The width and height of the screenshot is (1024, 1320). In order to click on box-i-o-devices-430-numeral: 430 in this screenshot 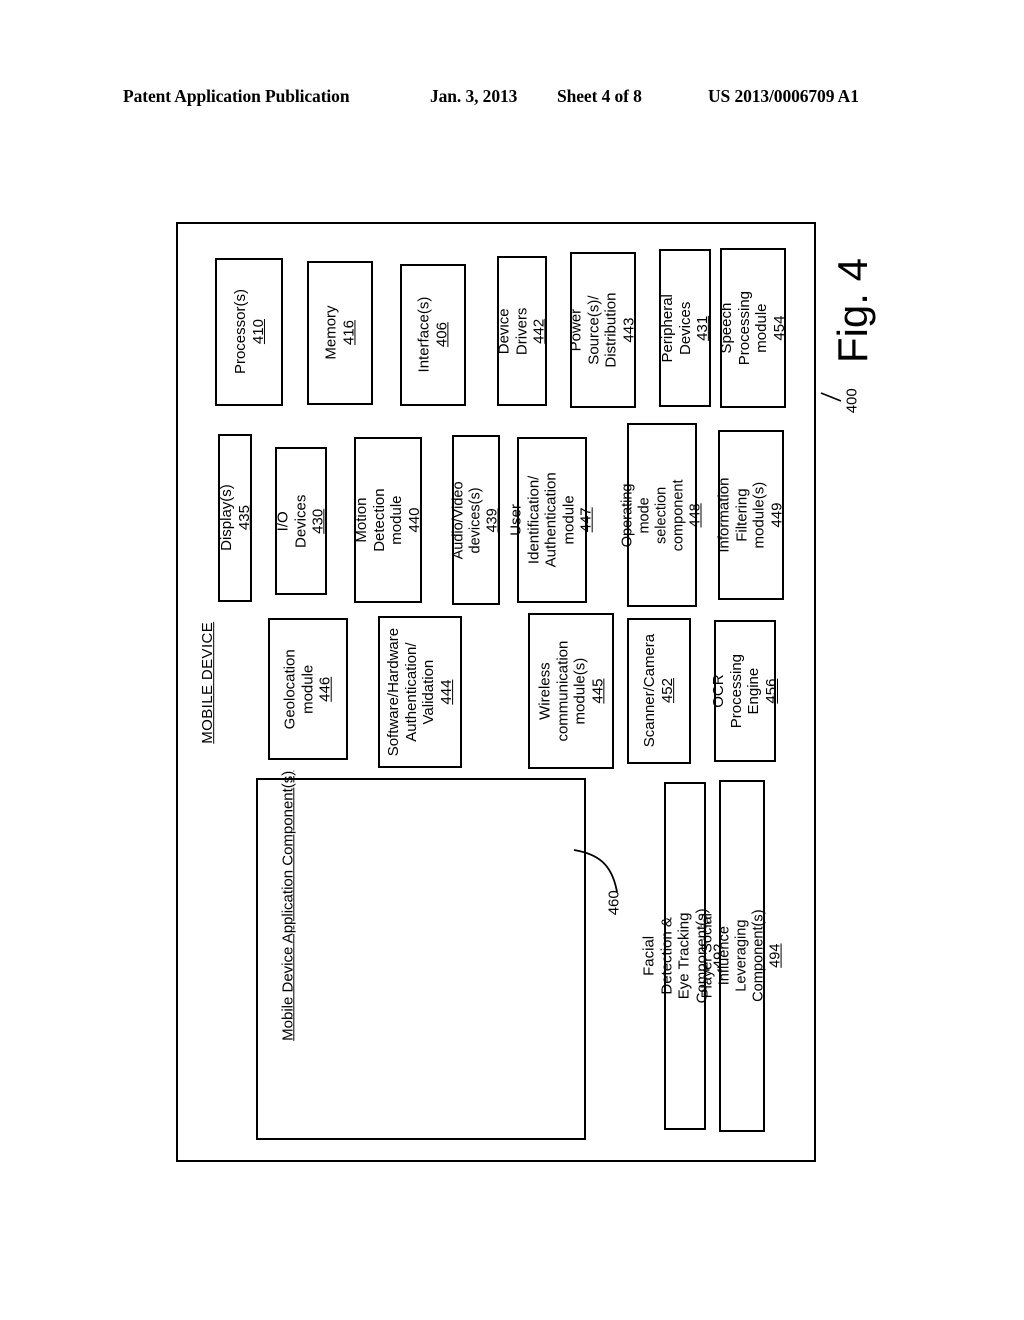, I will do `click(318, 521)`.